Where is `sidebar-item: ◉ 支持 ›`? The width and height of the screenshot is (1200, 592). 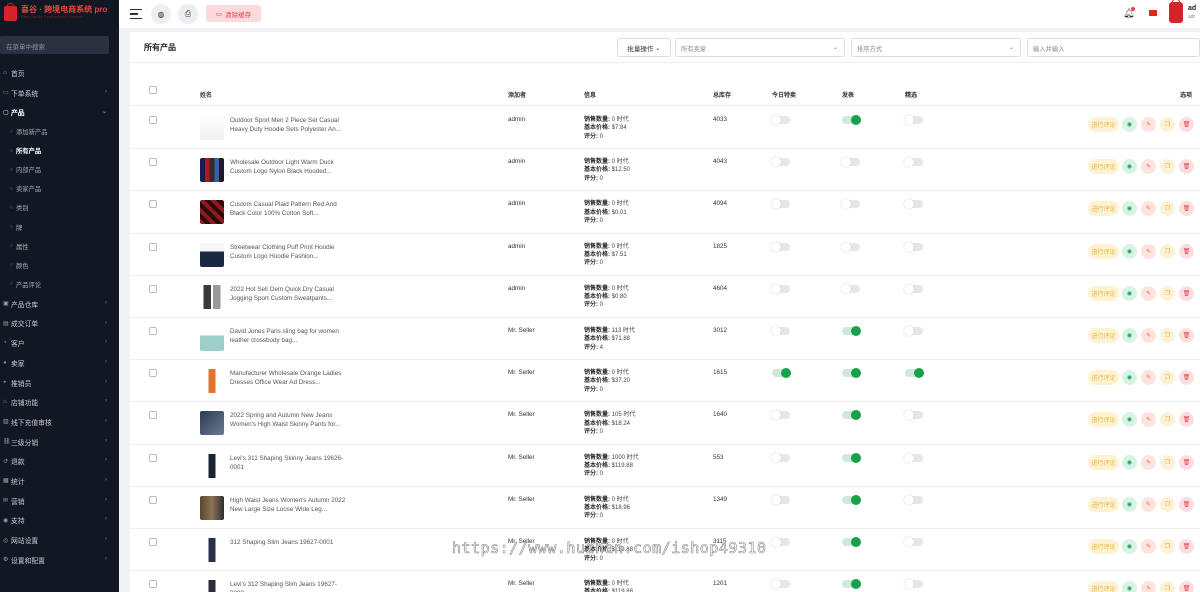
sidebar-item: ◉ 支持 › is located at coordinates (59, 520).